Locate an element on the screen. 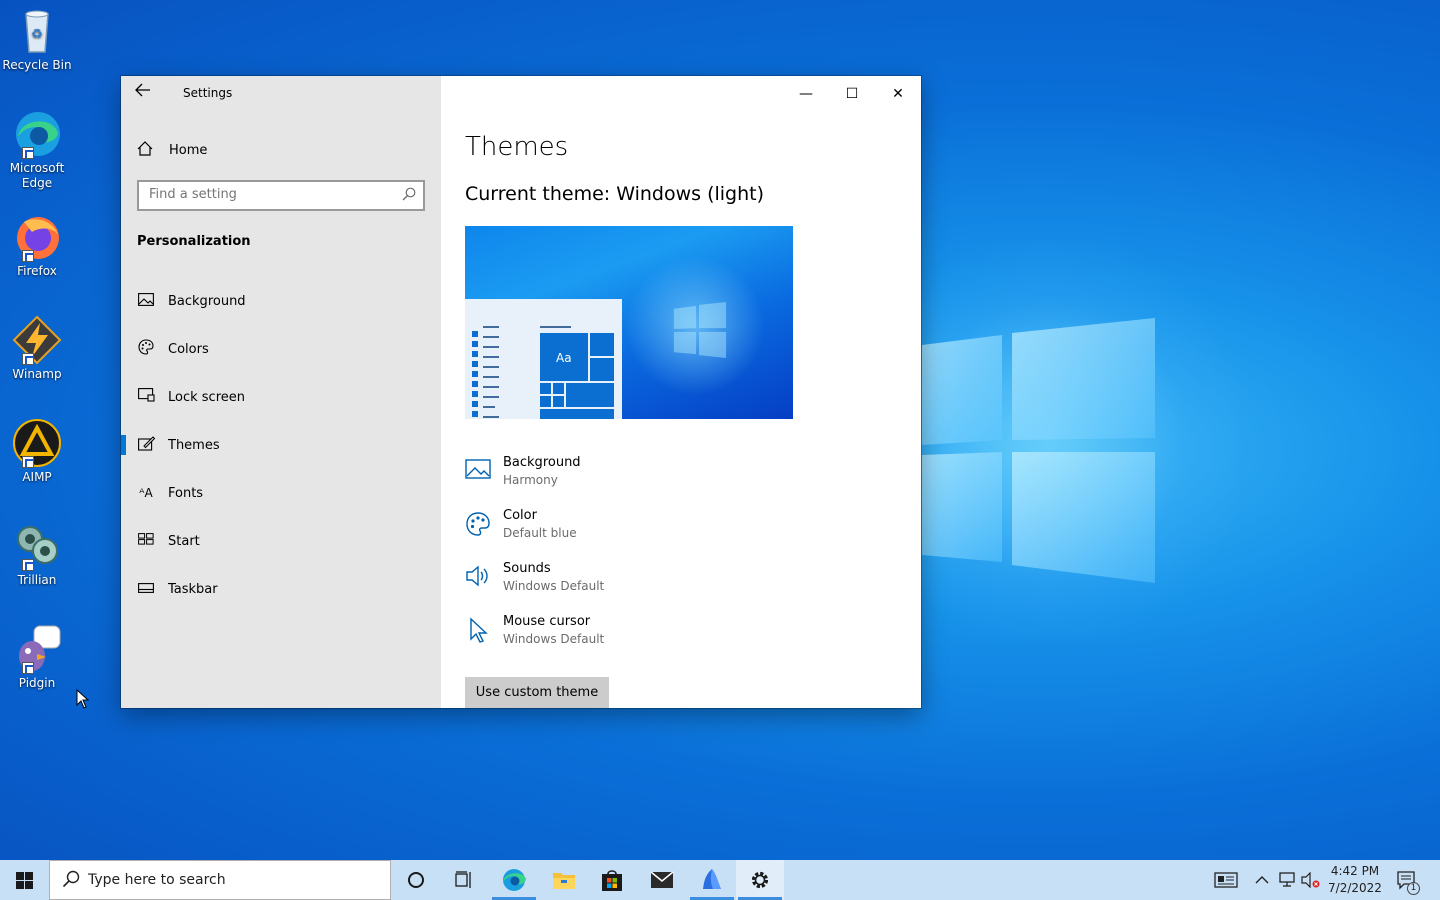 The height and width of the screenshot is (900, 1440). preview-tile-text: Aa is located at coordinates (564, 358).